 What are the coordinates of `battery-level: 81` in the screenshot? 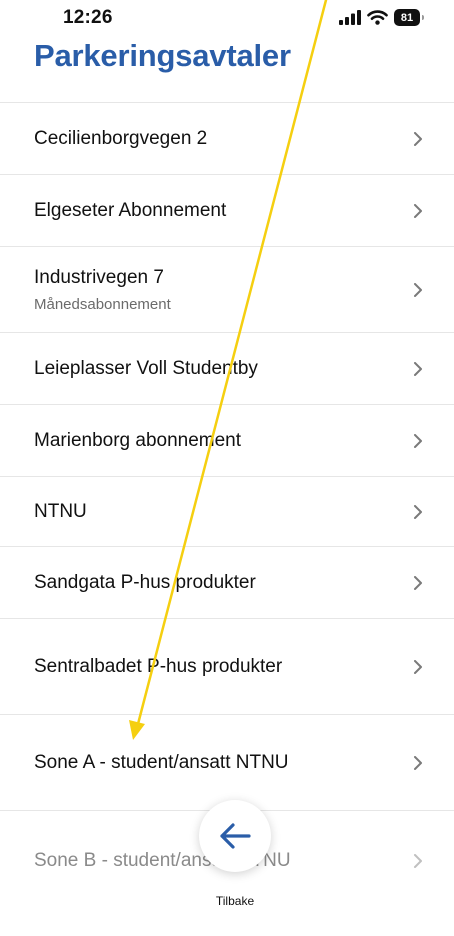 It's located at (407, 17).